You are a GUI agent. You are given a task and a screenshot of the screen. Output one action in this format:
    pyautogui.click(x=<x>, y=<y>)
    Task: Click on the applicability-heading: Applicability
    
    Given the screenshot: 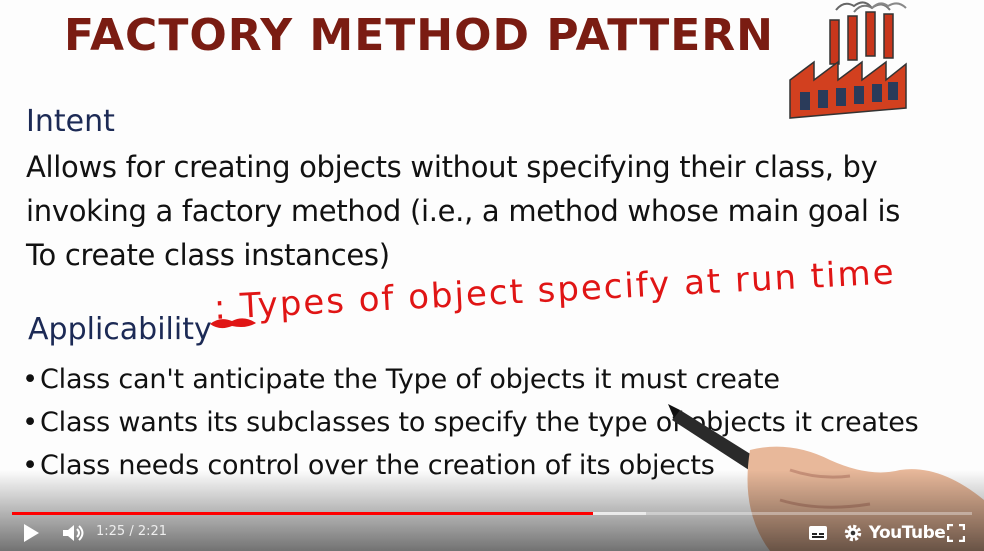 What is the action you would take?
    pyautogui.click(x=120, y=329)
    